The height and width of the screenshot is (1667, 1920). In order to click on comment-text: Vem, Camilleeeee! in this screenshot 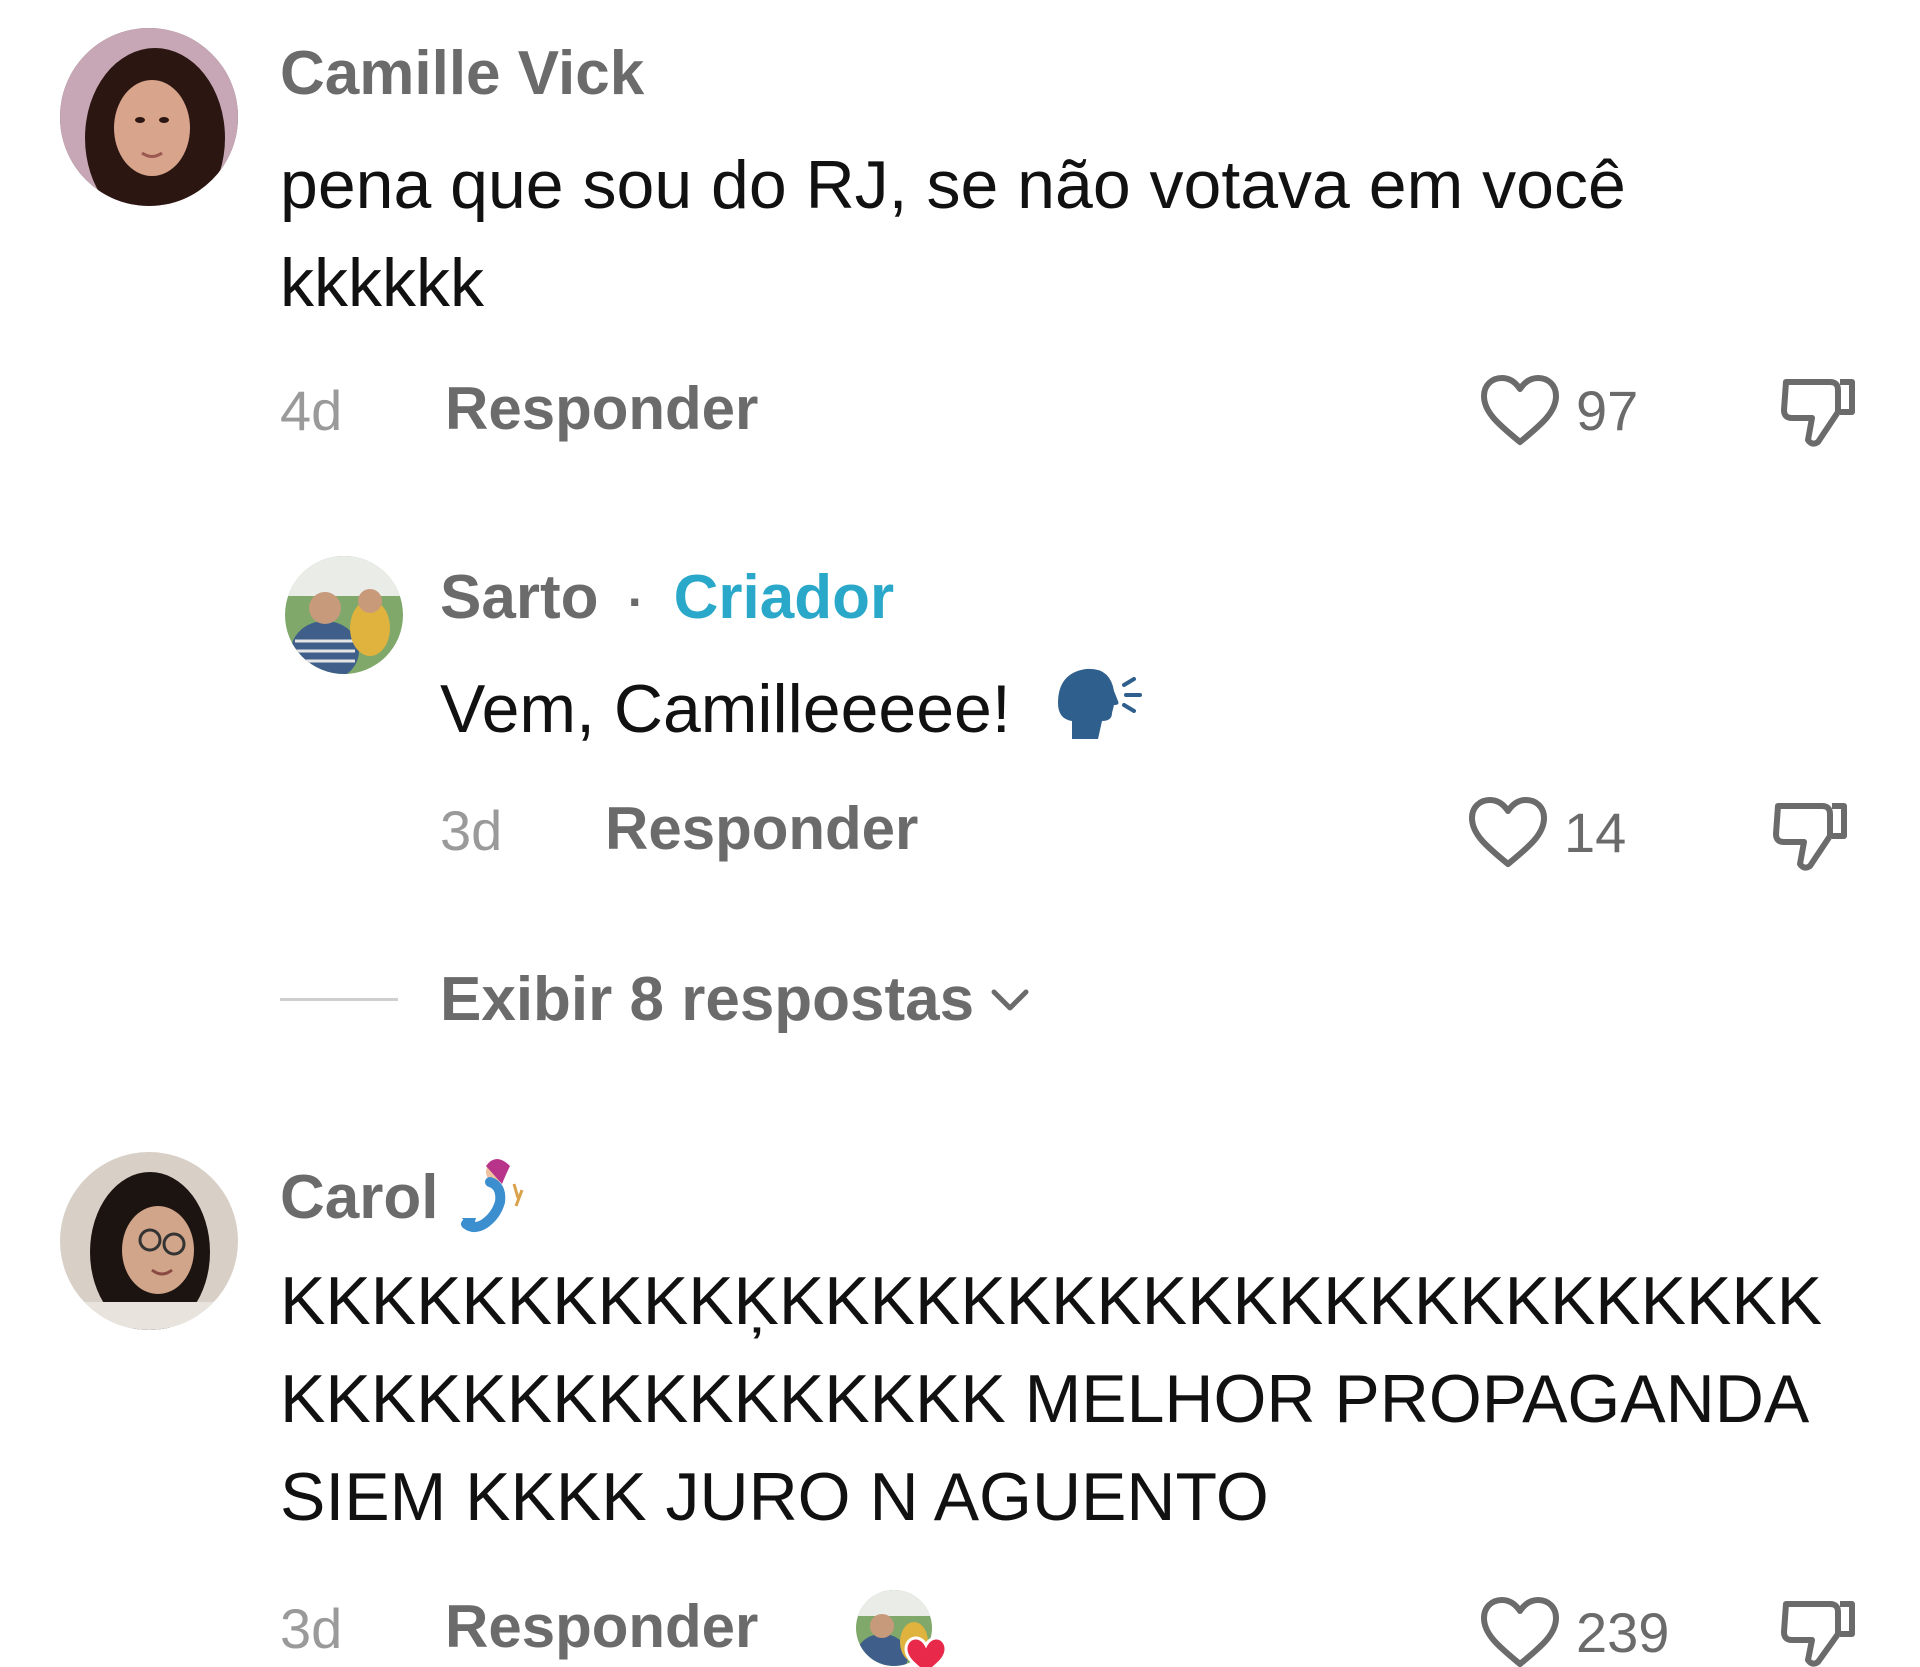, I will do `click(792, 713)`.